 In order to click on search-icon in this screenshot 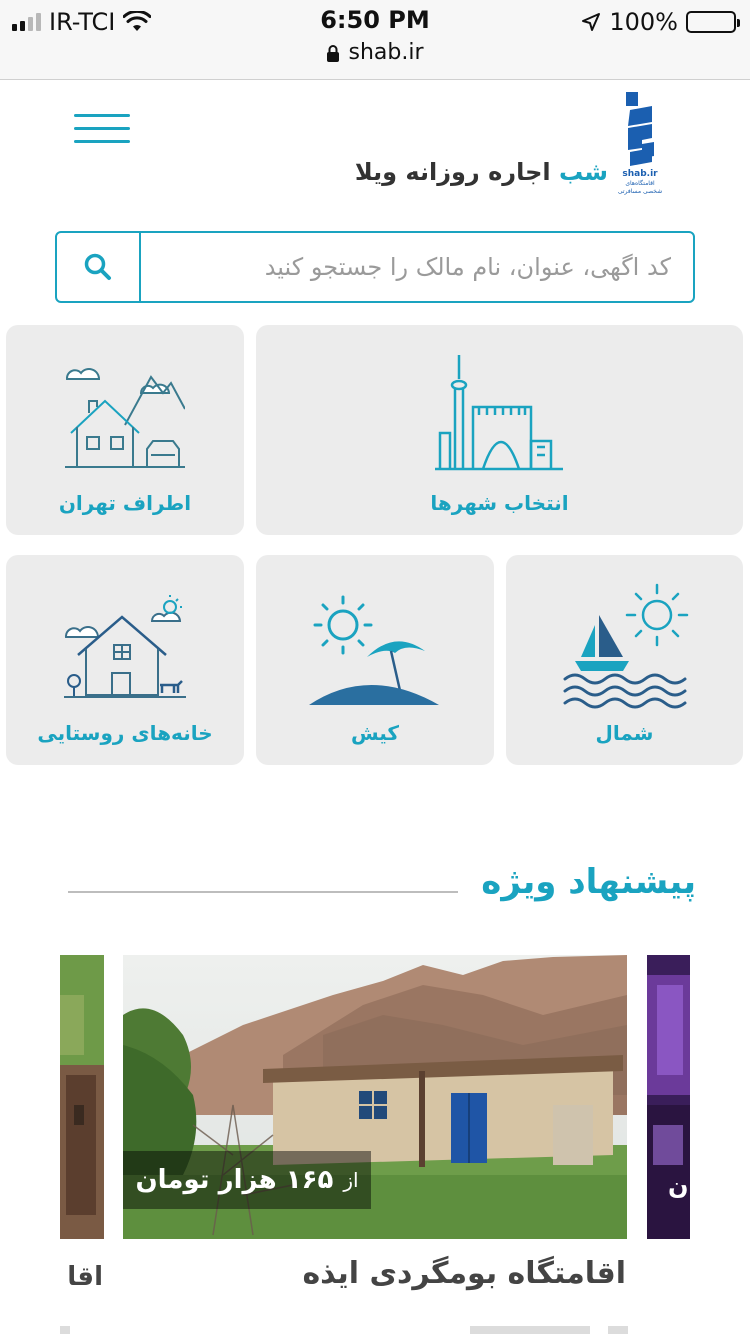, I will do `click(97, 266)`.